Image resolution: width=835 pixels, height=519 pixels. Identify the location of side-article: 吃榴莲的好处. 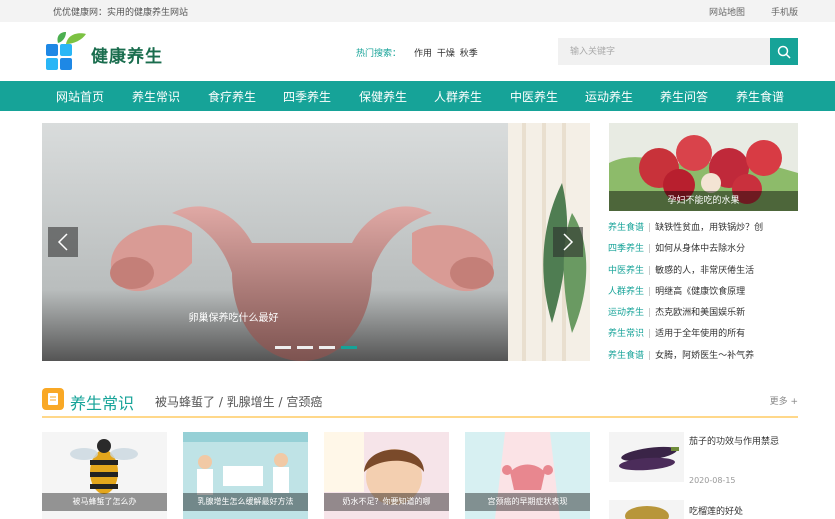
(703, 509).